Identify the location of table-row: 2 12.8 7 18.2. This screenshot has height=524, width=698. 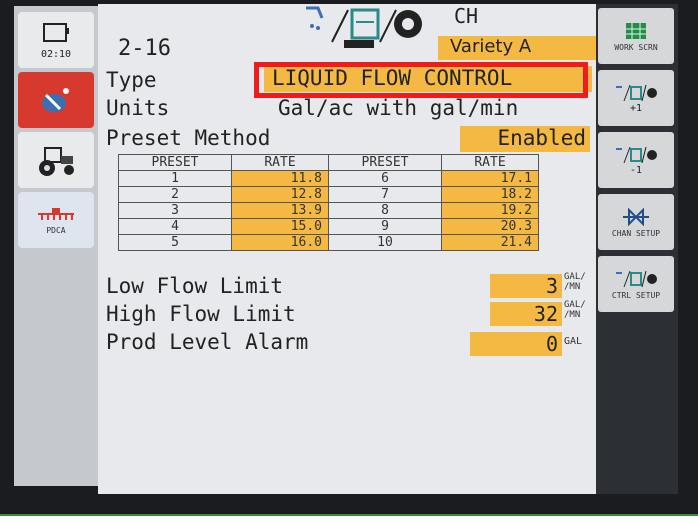
(328, 194).